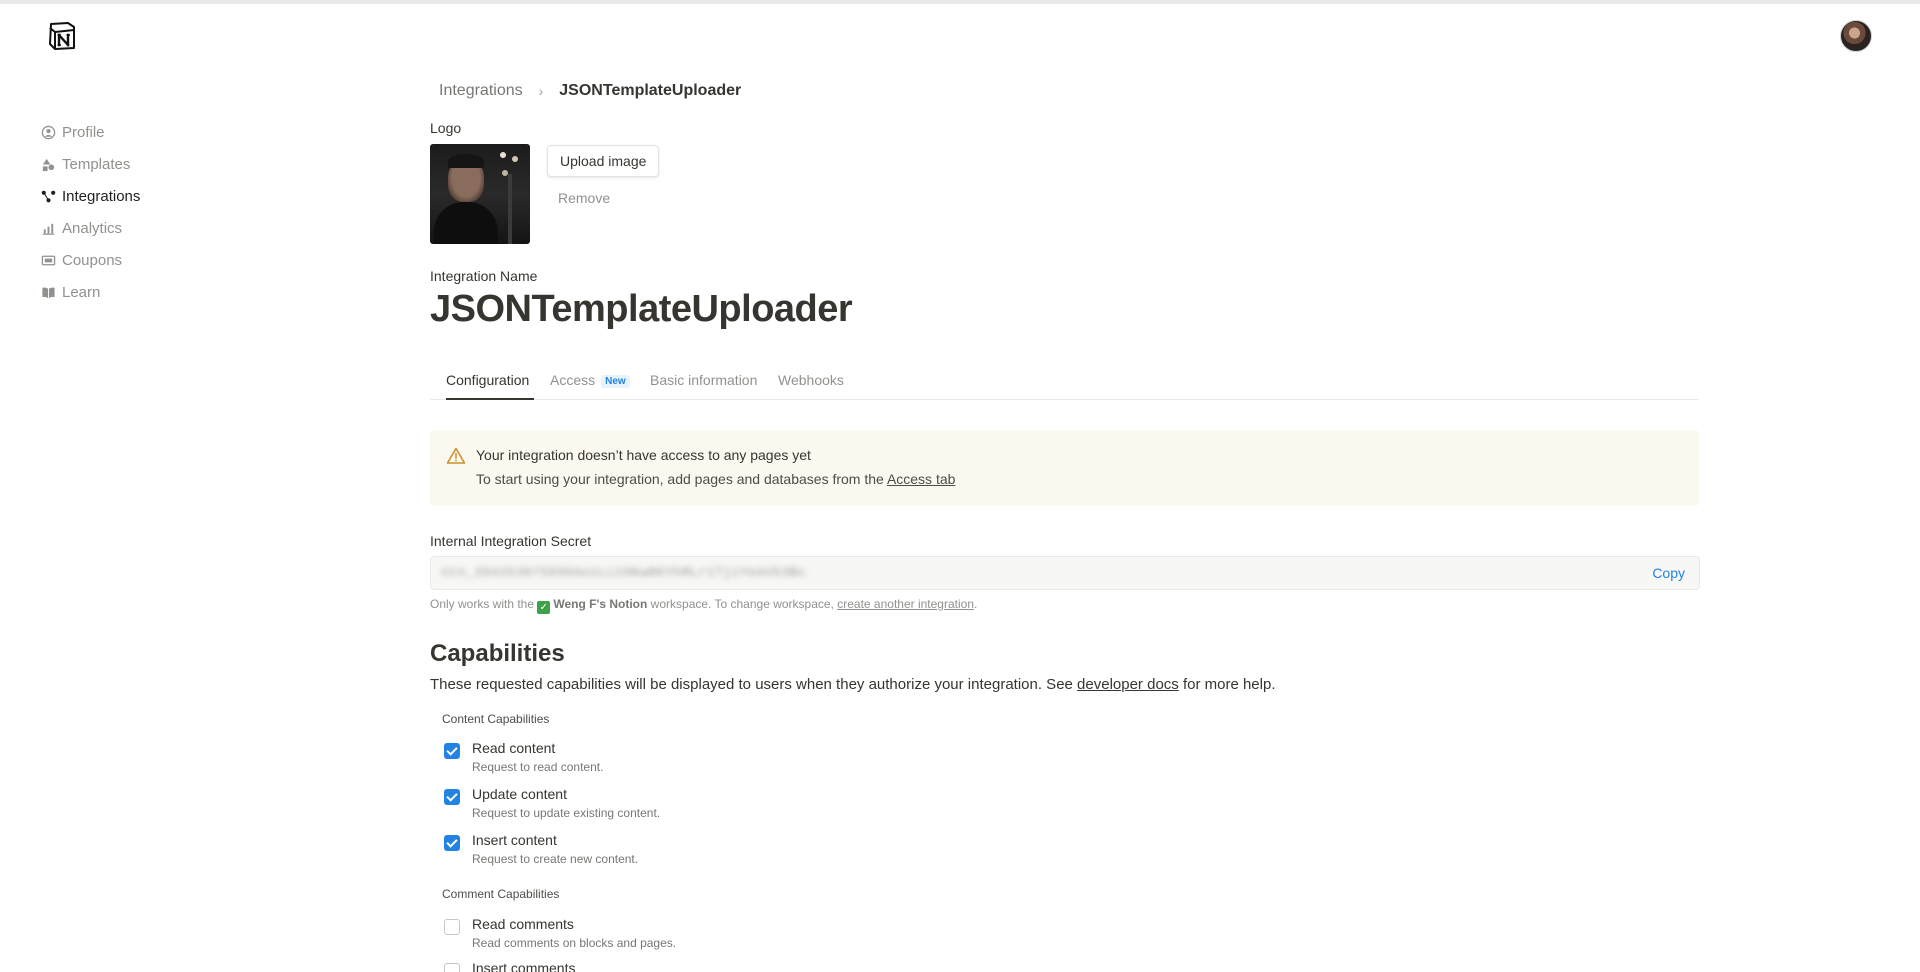  I want to click on comment-capabilities-label: Comment Capabilities, so click(501, 894).